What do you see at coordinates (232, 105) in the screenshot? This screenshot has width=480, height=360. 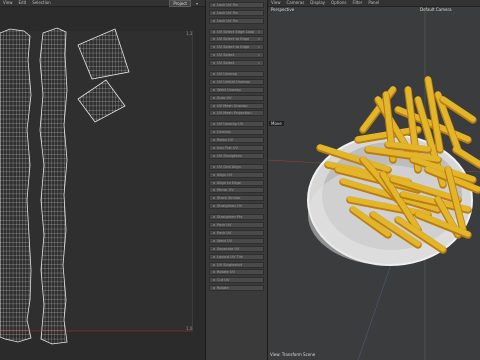 I see `side-tool-label: UV Mesh Unwrap` at bounding box center [232, 105].